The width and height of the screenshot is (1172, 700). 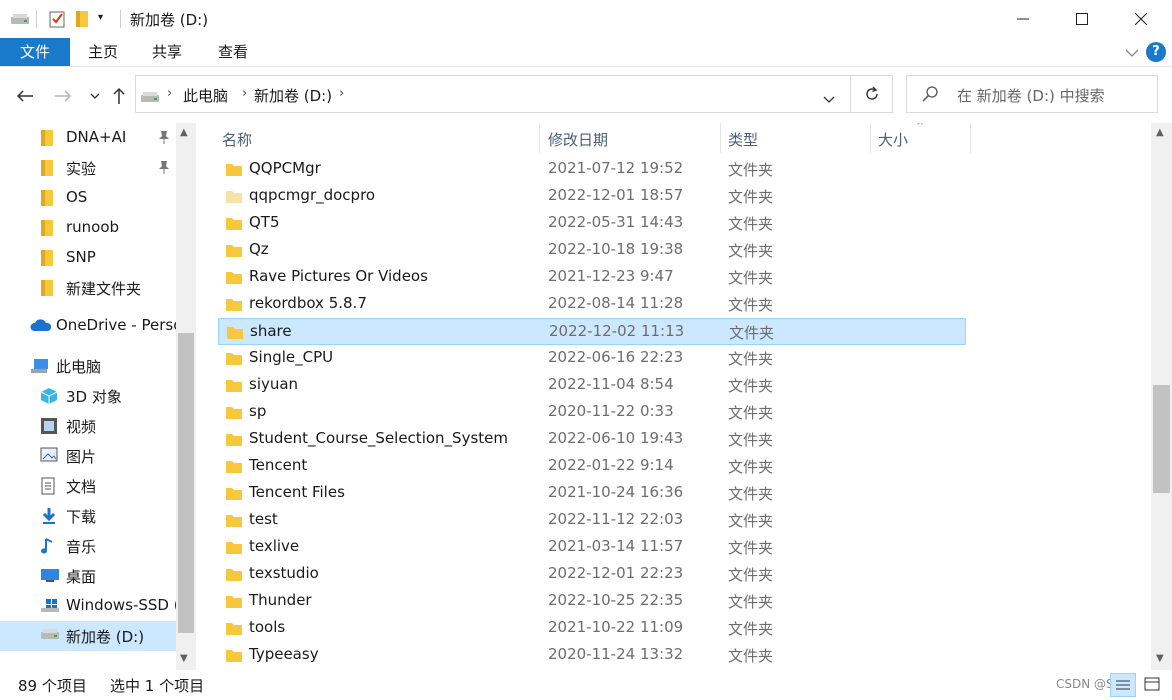 I want to click on file-name: Tencent Files, so click(x=297, y=492).